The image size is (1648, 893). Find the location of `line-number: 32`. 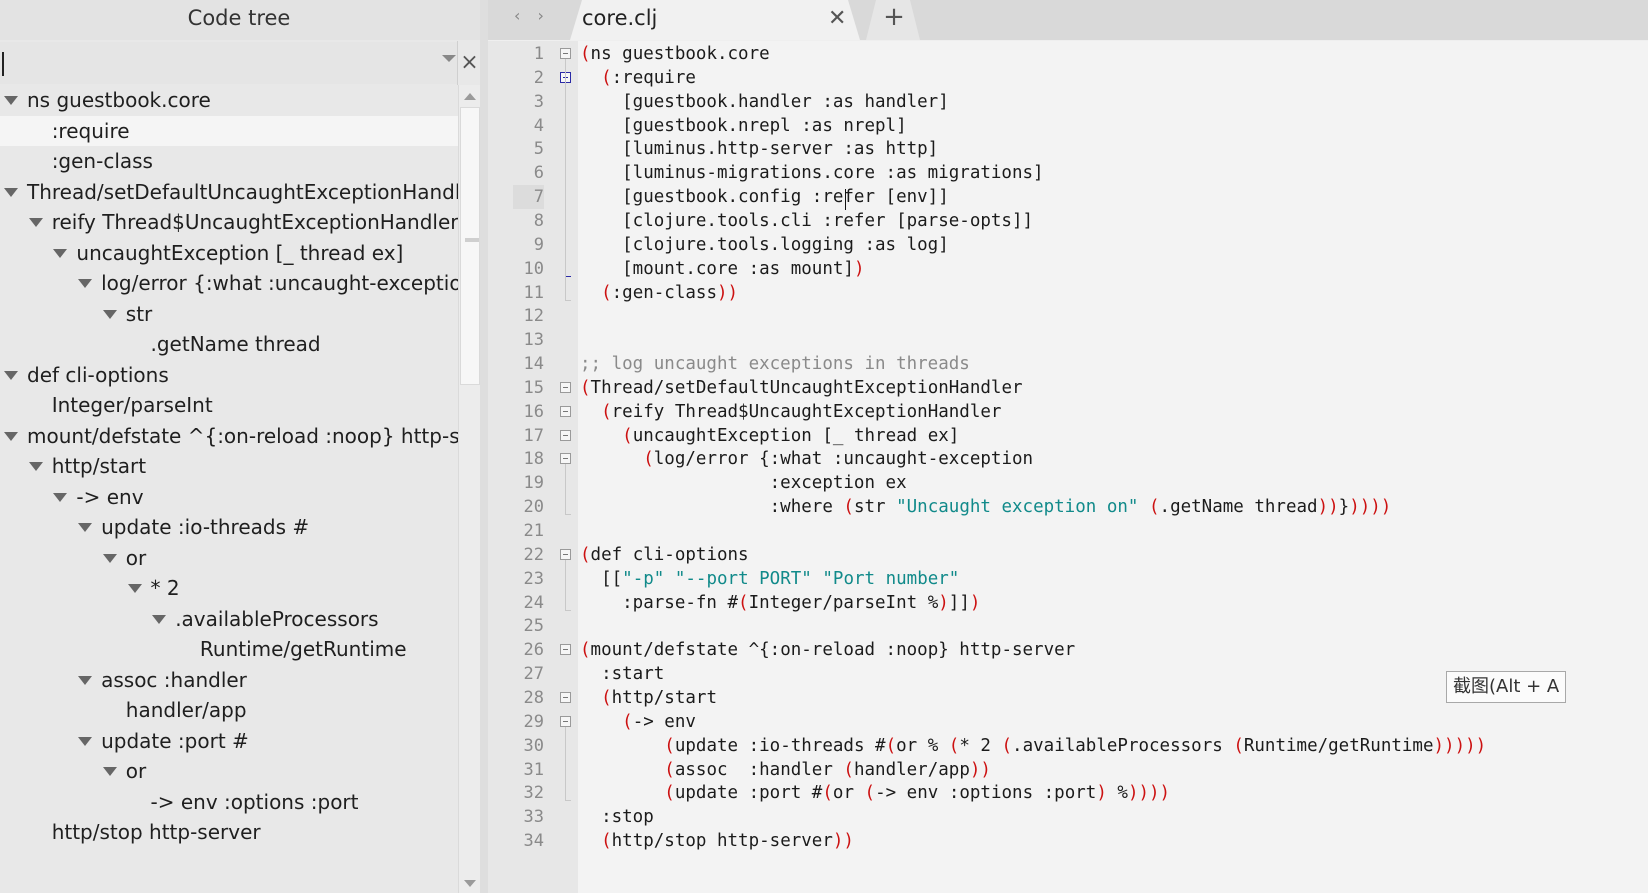

line-number: 32 is located at coordinates (533, 793).